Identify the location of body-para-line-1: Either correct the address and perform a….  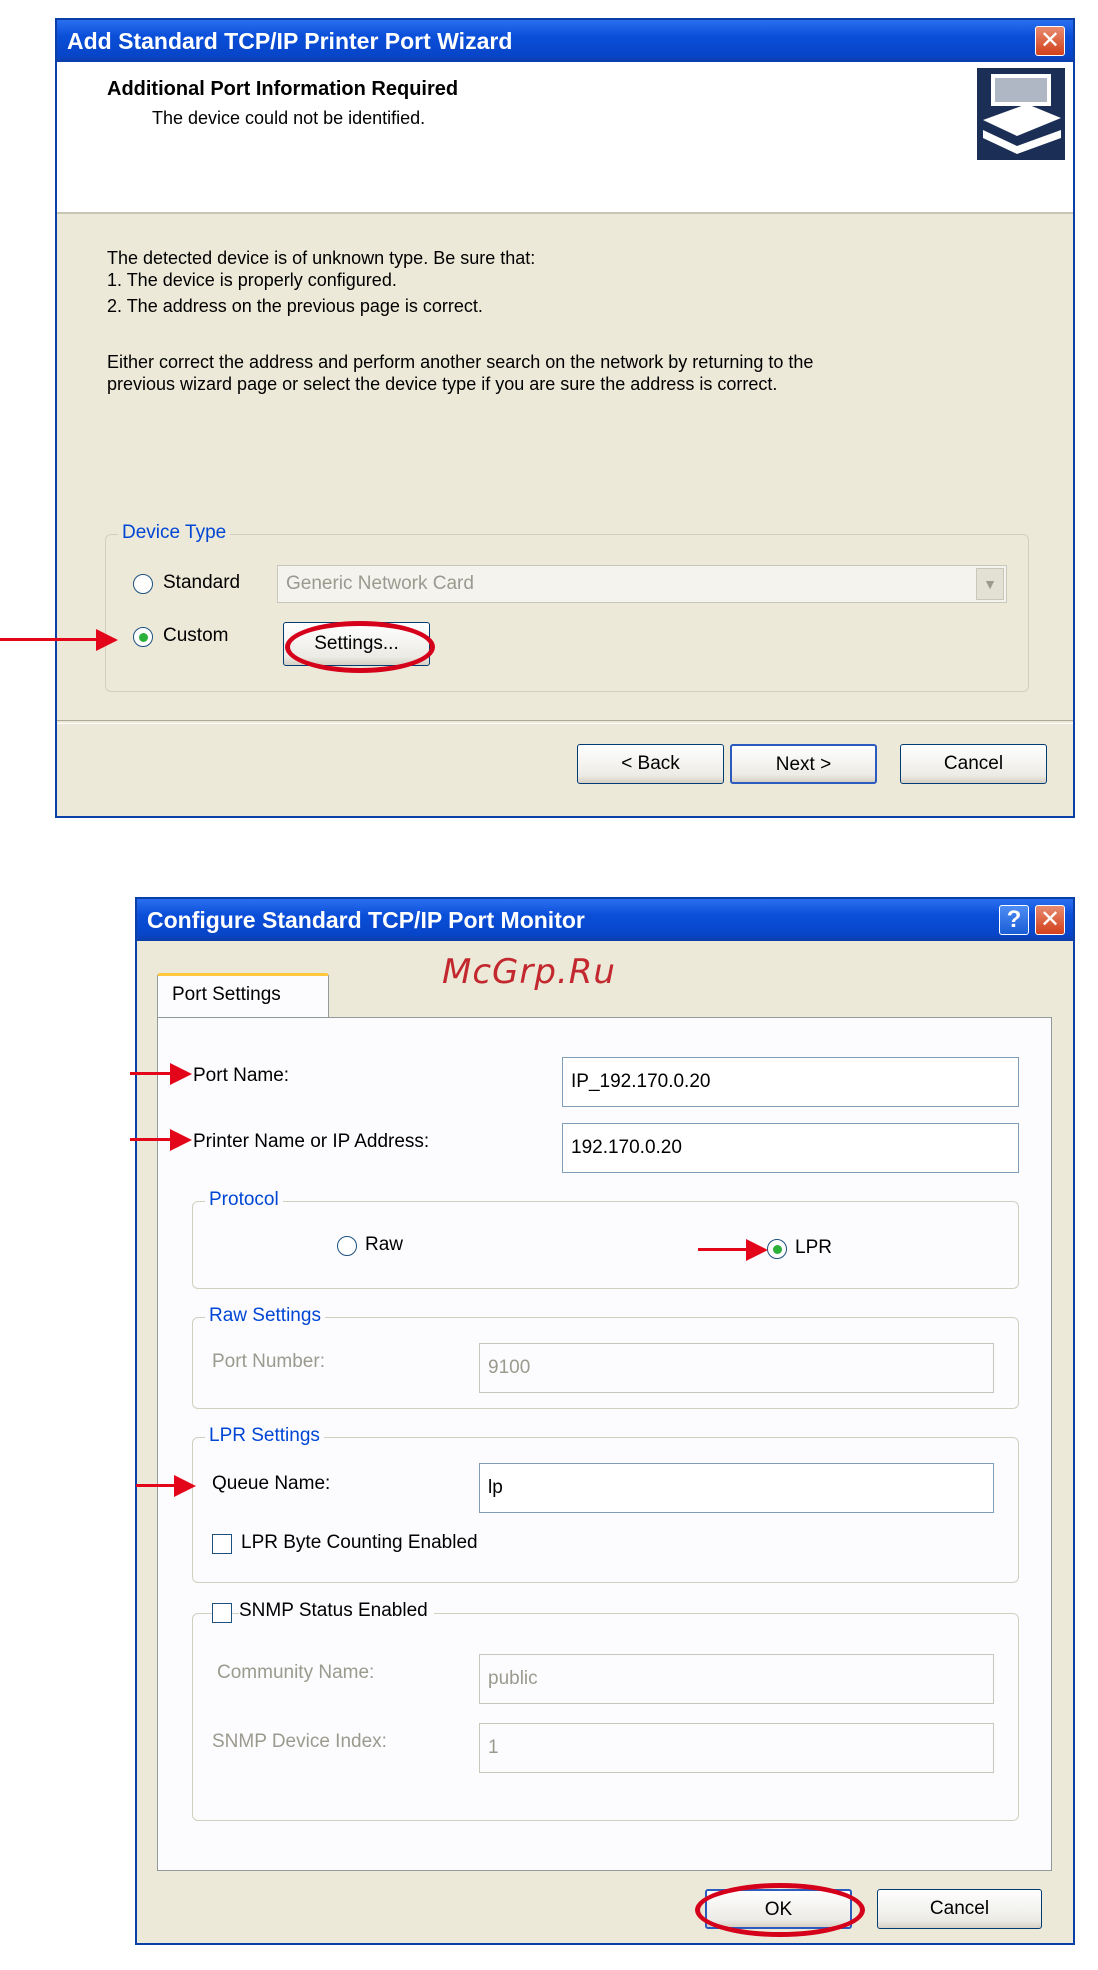
(460, 362).